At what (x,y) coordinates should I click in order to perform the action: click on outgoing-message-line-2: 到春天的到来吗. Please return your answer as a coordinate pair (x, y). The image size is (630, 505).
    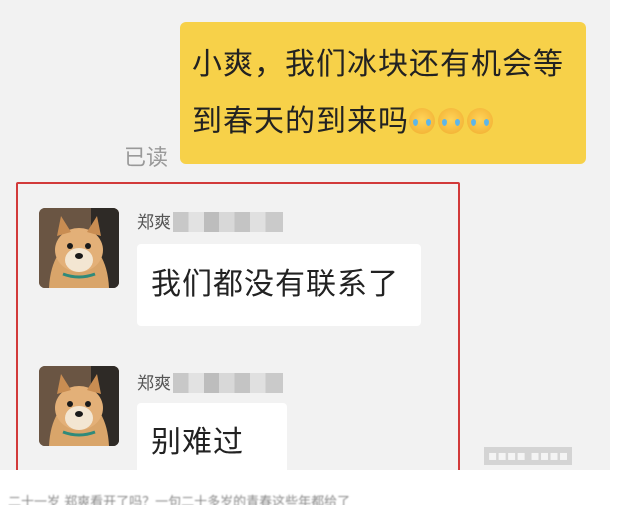
    Looking at the image, I should click on (382, 121).